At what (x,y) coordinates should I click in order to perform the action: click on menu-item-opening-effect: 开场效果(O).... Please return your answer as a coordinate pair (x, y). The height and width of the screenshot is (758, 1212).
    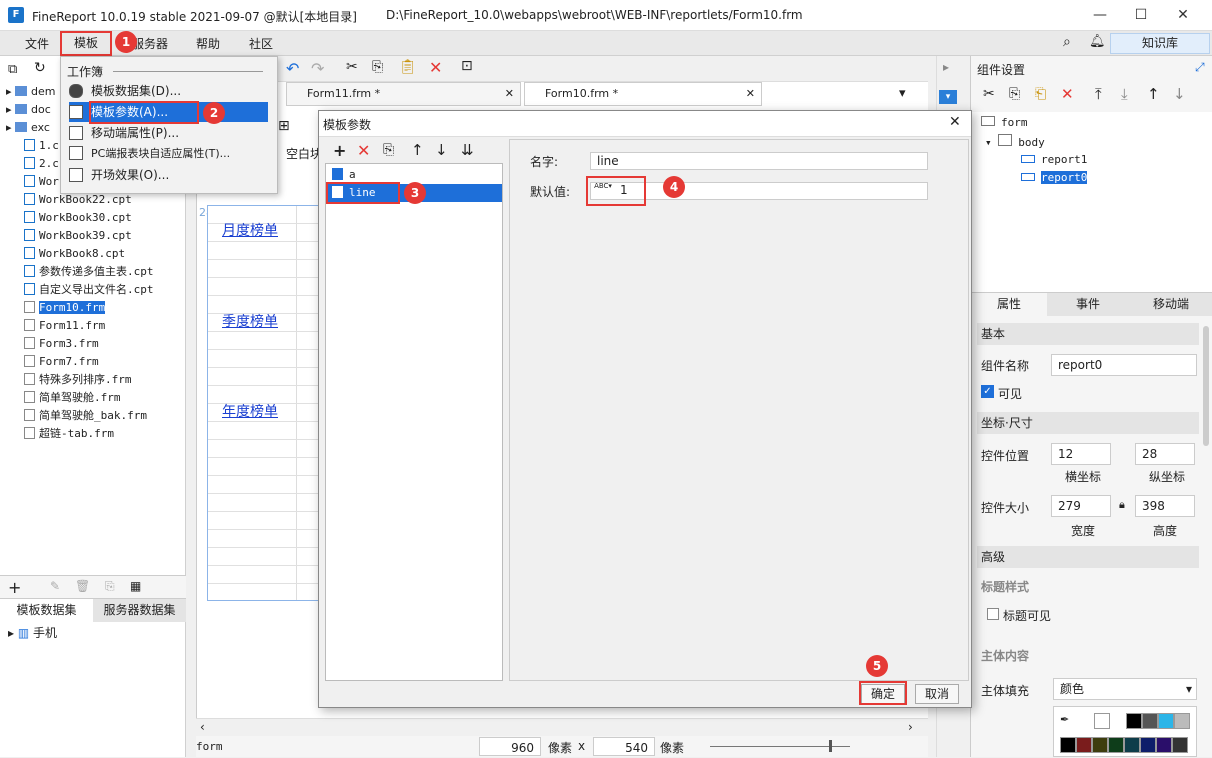
    Looking at the image, I should click on (169, 175).